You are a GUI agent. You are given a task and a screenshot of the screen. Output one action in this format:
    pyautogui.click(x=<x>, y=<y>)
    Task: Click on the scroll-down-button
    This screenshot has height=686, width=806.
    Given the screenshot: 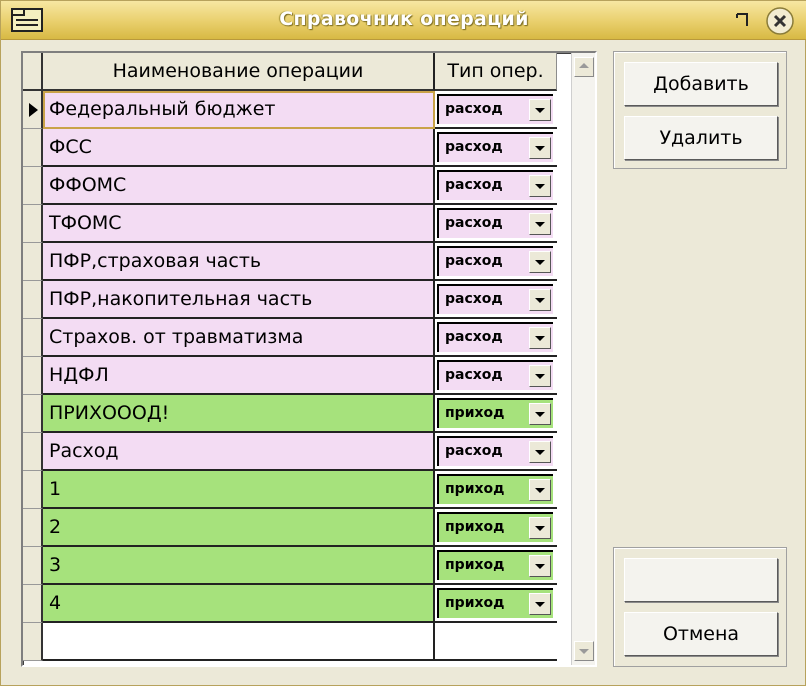 What is the action you would take?
    pyautogui.click(x=584, y=651)
    